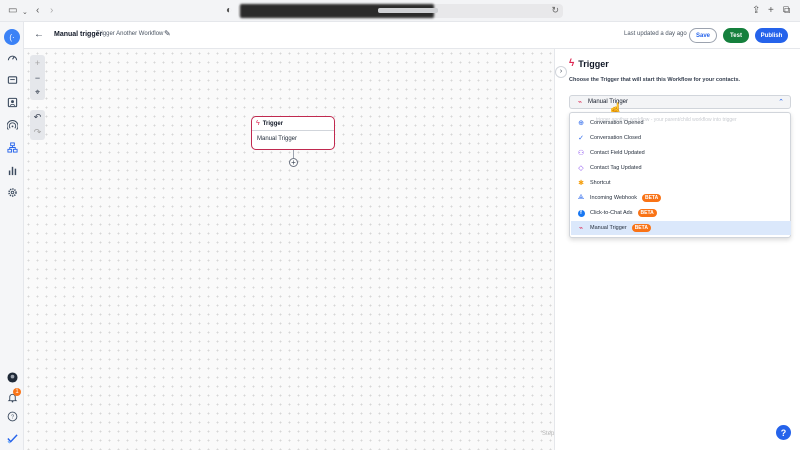 This screenshot has width=800, height=450. What do you see at coordinates (681, 213) in the screenshot?
I see `dropdown-option-click-to-chat-ads: f Click-to-Chat Ads BETA` at bounding box center [681, 213].